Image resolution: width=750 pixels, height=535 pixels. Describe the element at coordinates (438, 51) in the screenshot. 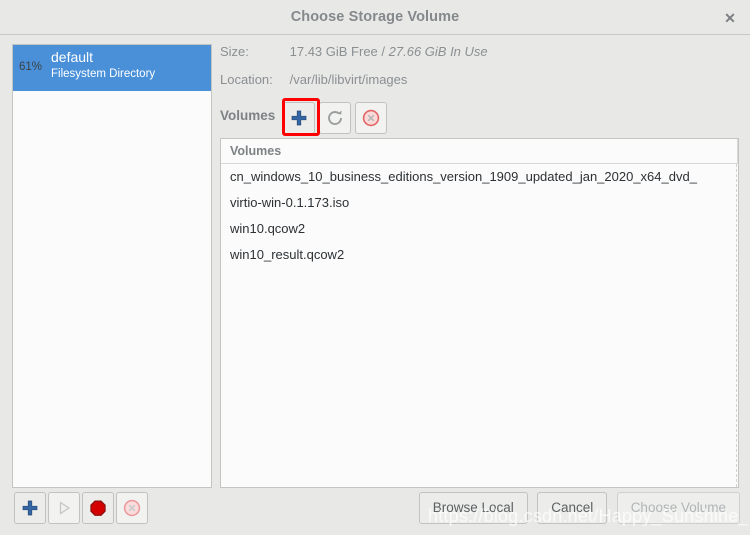

I see `size-in-use-value: 27.66 GiB In Use` at that location.